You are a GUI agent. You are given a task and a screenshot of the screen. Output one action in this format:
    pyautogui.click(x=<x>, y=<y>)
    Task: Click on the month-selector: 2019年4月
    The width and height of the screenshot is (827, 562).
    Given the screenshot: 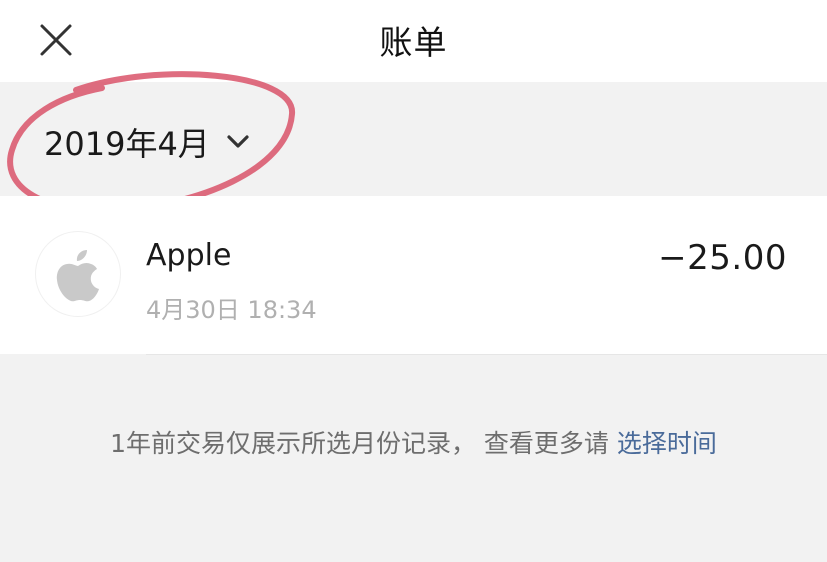 What is the action you would take?
    pyautogui.click(x=147, y=142)
    